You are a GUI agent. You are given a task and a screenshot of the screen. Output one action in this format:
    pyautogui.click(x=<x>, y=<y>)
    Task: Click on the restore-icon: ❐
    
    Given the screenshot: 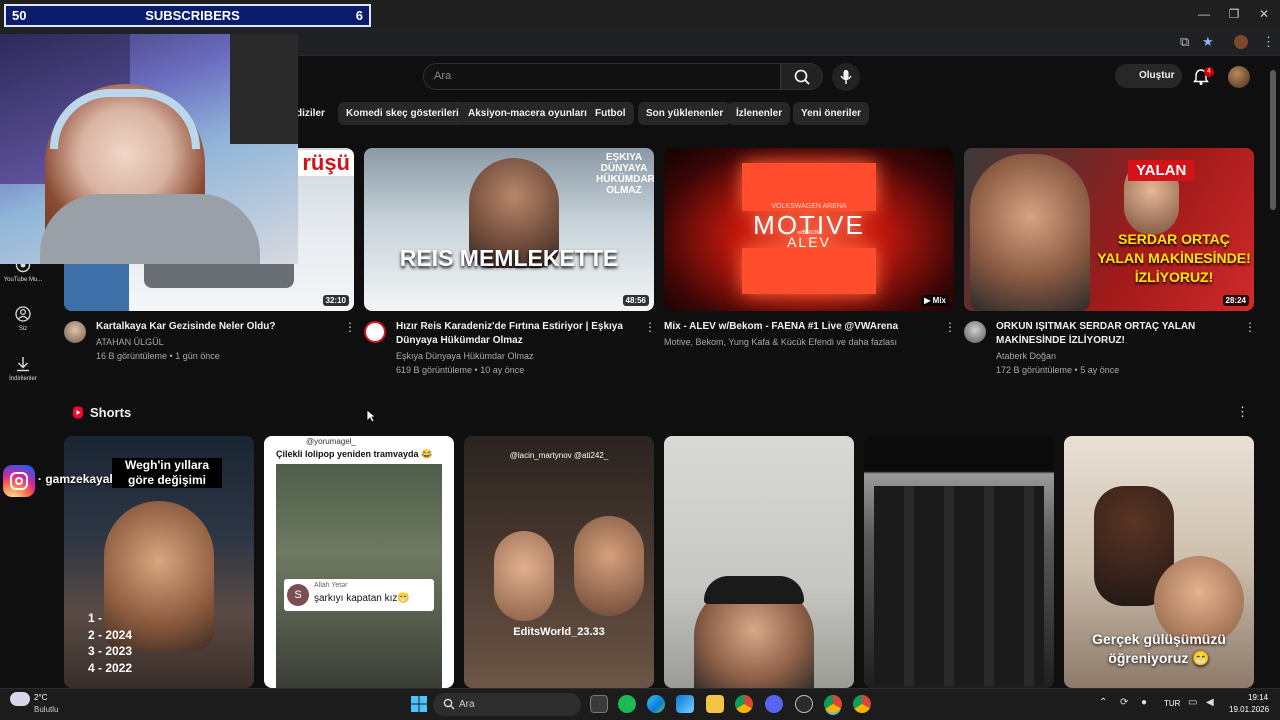 What is the action you would take?
    pyautogui.click(x=1234, y=14)
    